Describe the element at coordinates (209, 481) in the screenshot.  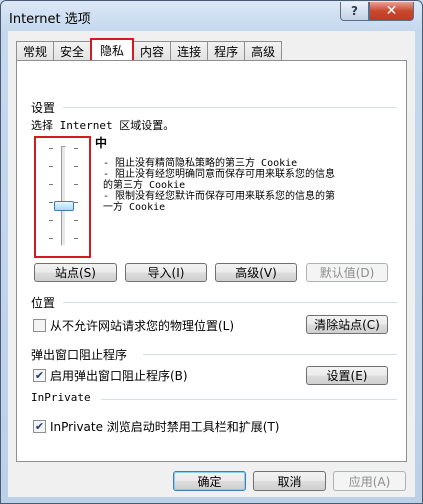
I see `ok-button: 确定` at that location.